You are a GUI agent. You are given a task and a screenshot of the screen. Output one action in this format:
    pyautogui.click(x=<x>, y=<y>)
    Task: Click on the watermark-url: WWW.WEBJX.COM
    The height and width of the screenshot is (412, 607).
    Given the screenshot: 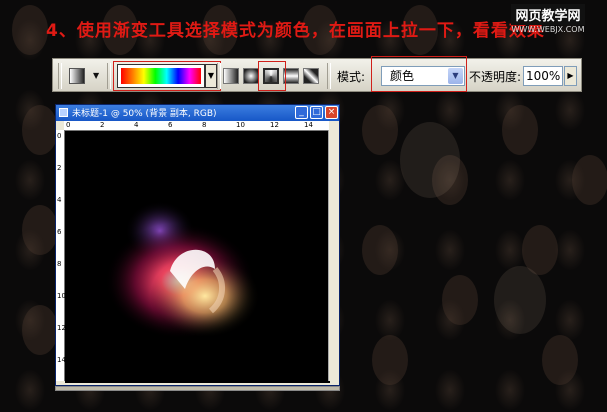 What is the action you would take?
    pyautogui.click(x=548, y=29)
    